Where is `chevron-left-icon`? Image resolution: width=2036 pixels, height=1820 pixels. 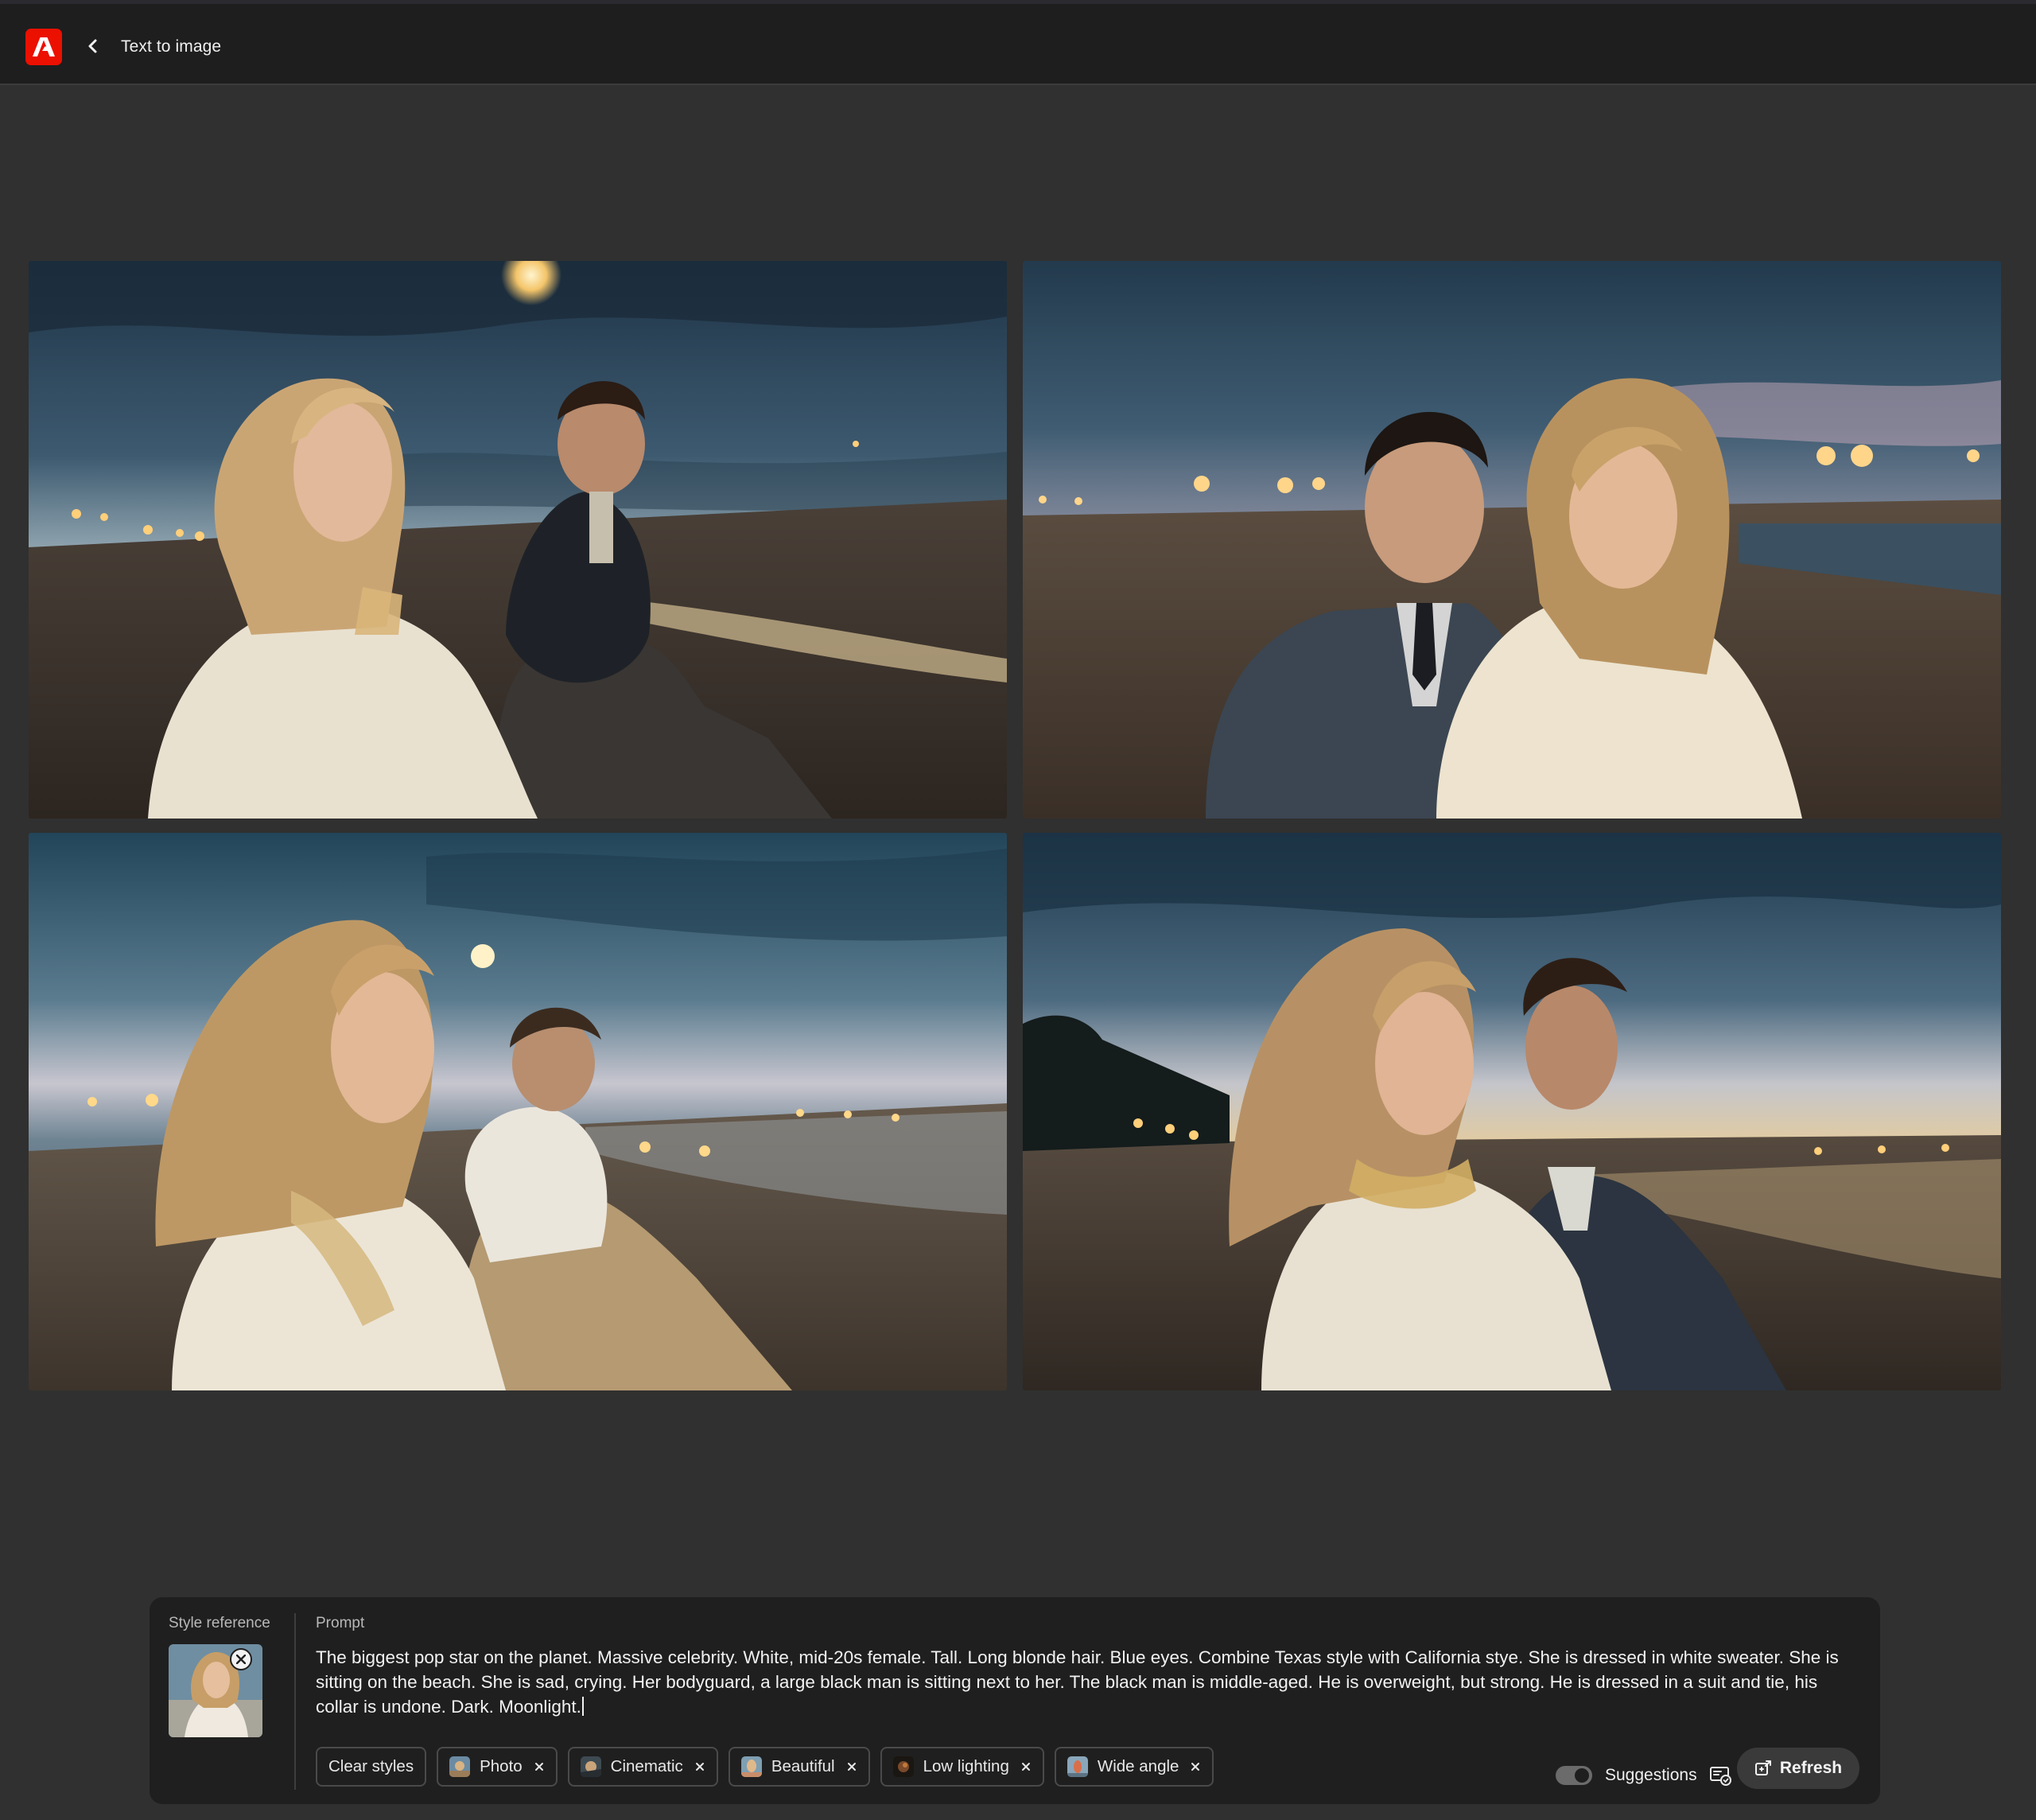
chevron-left-icon is located at coordinates (92, 46).